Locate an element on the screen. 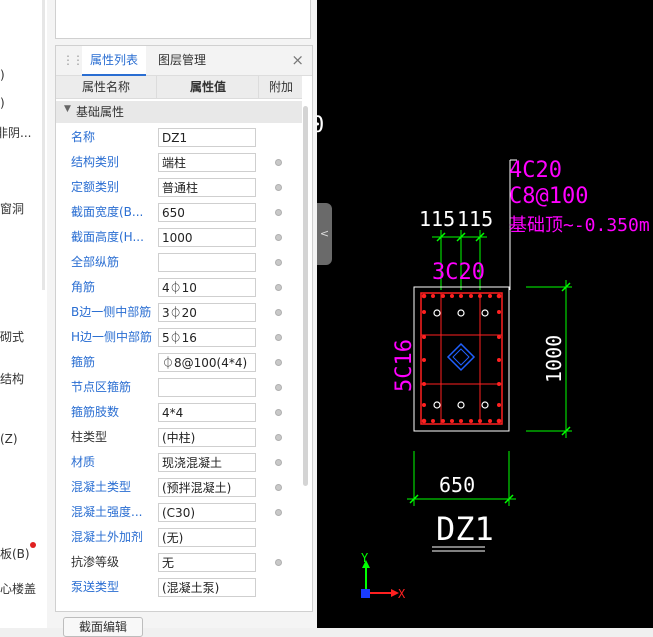  tab-layer-management: 图层管理 is located at coordinates (182, 60).